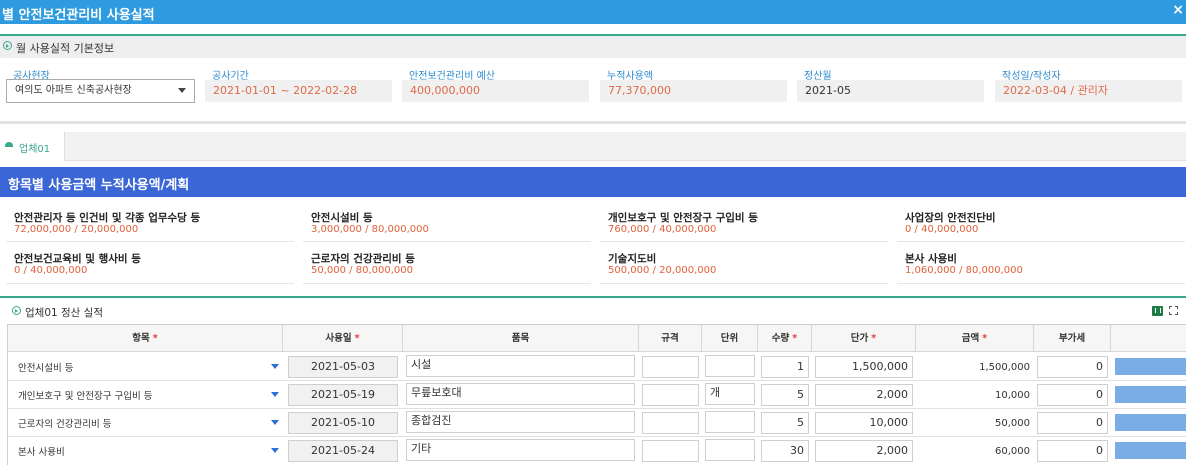 The width and height of the screenshot is (1186, 465). I want to click on section-divider, so click(593, 122).